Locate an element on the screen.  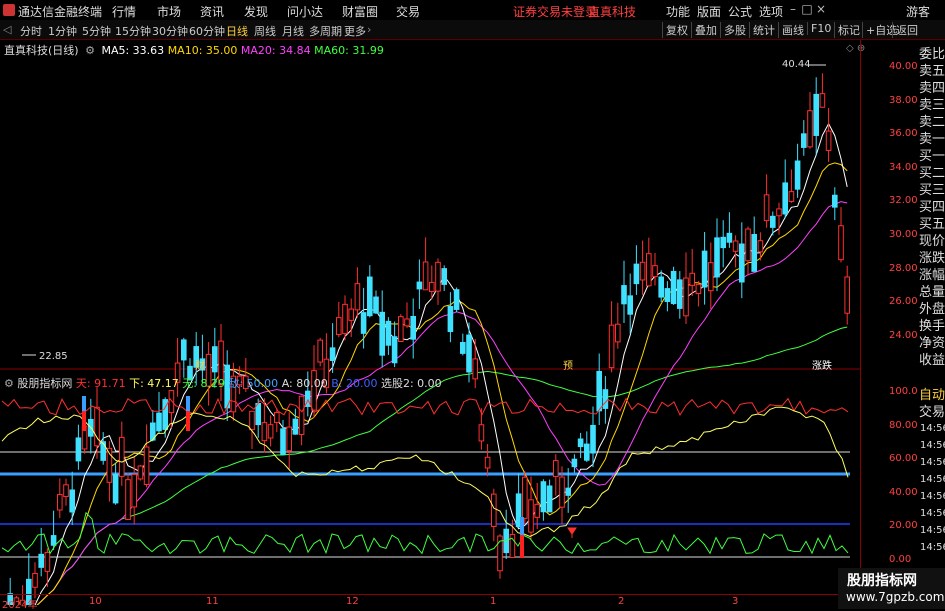
btn-multi-stock: 多股 is located at coordinates (734, 30).